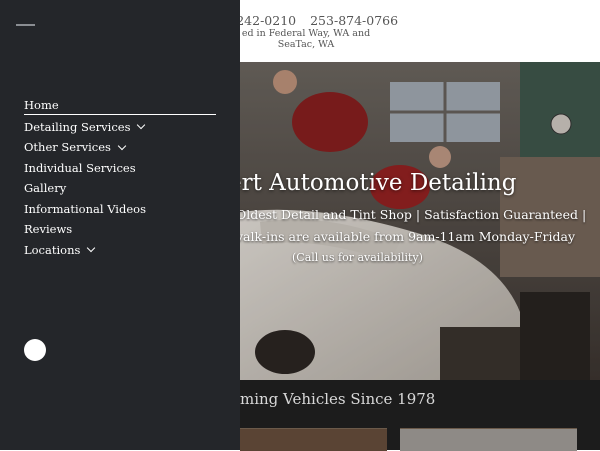  I want to click on nav-item-gallery: Gallery, so click(120, 188).